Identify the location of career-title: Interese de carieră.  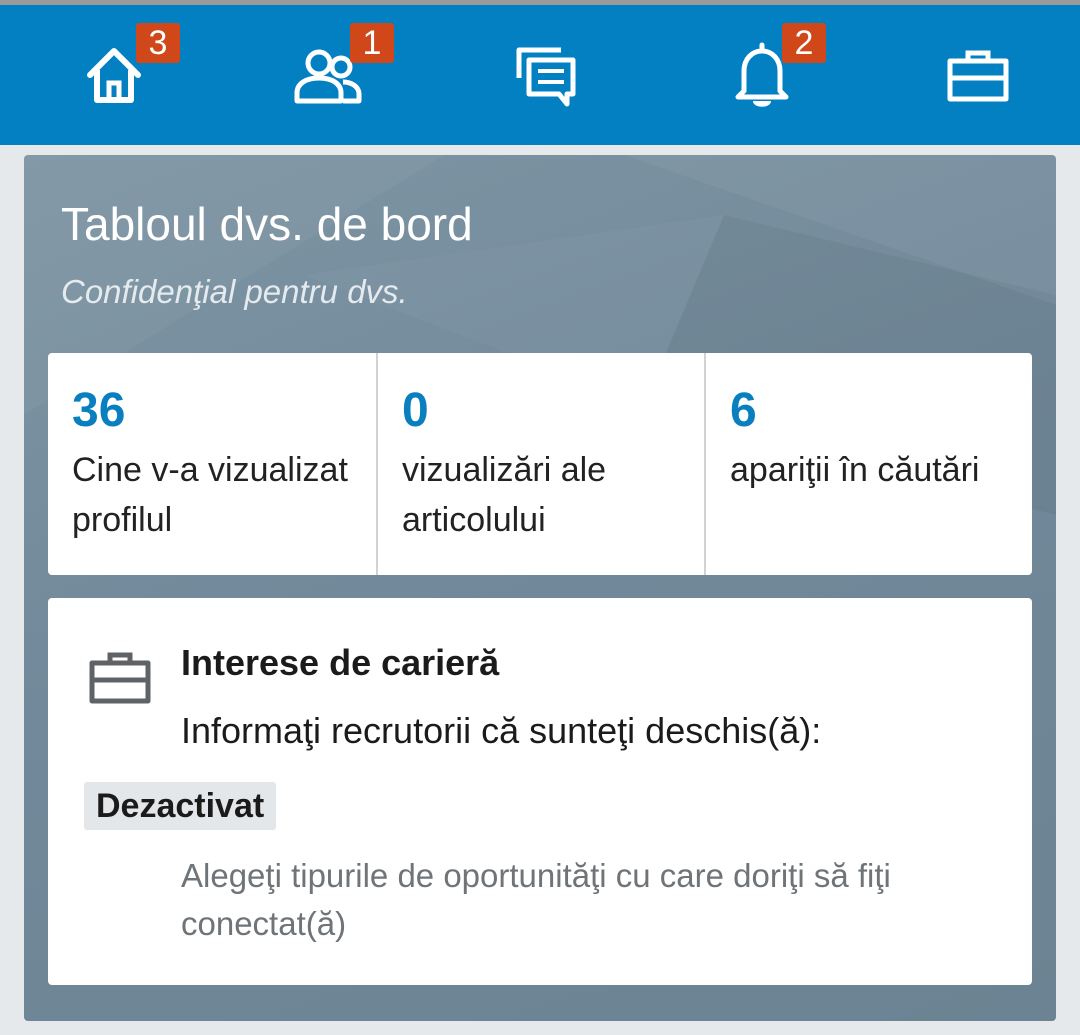
(340, 662).